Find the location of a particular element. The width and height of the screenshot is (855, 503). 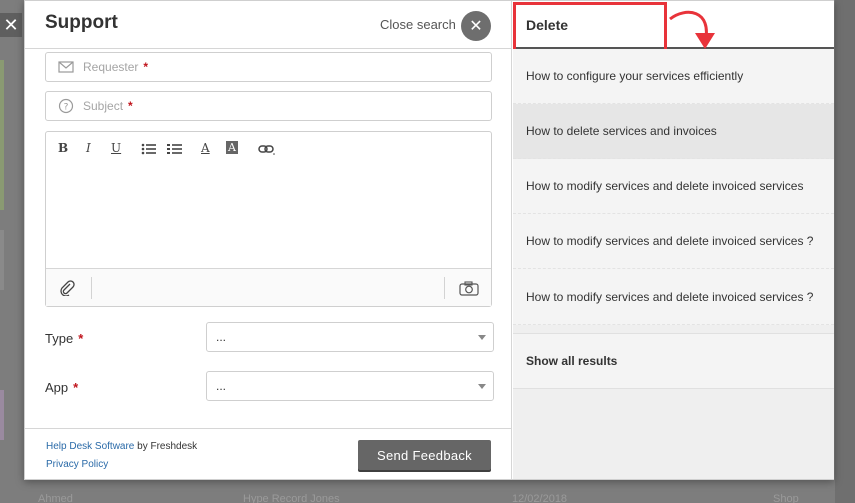

background-color-button: A is located at coordinates (232, 147).